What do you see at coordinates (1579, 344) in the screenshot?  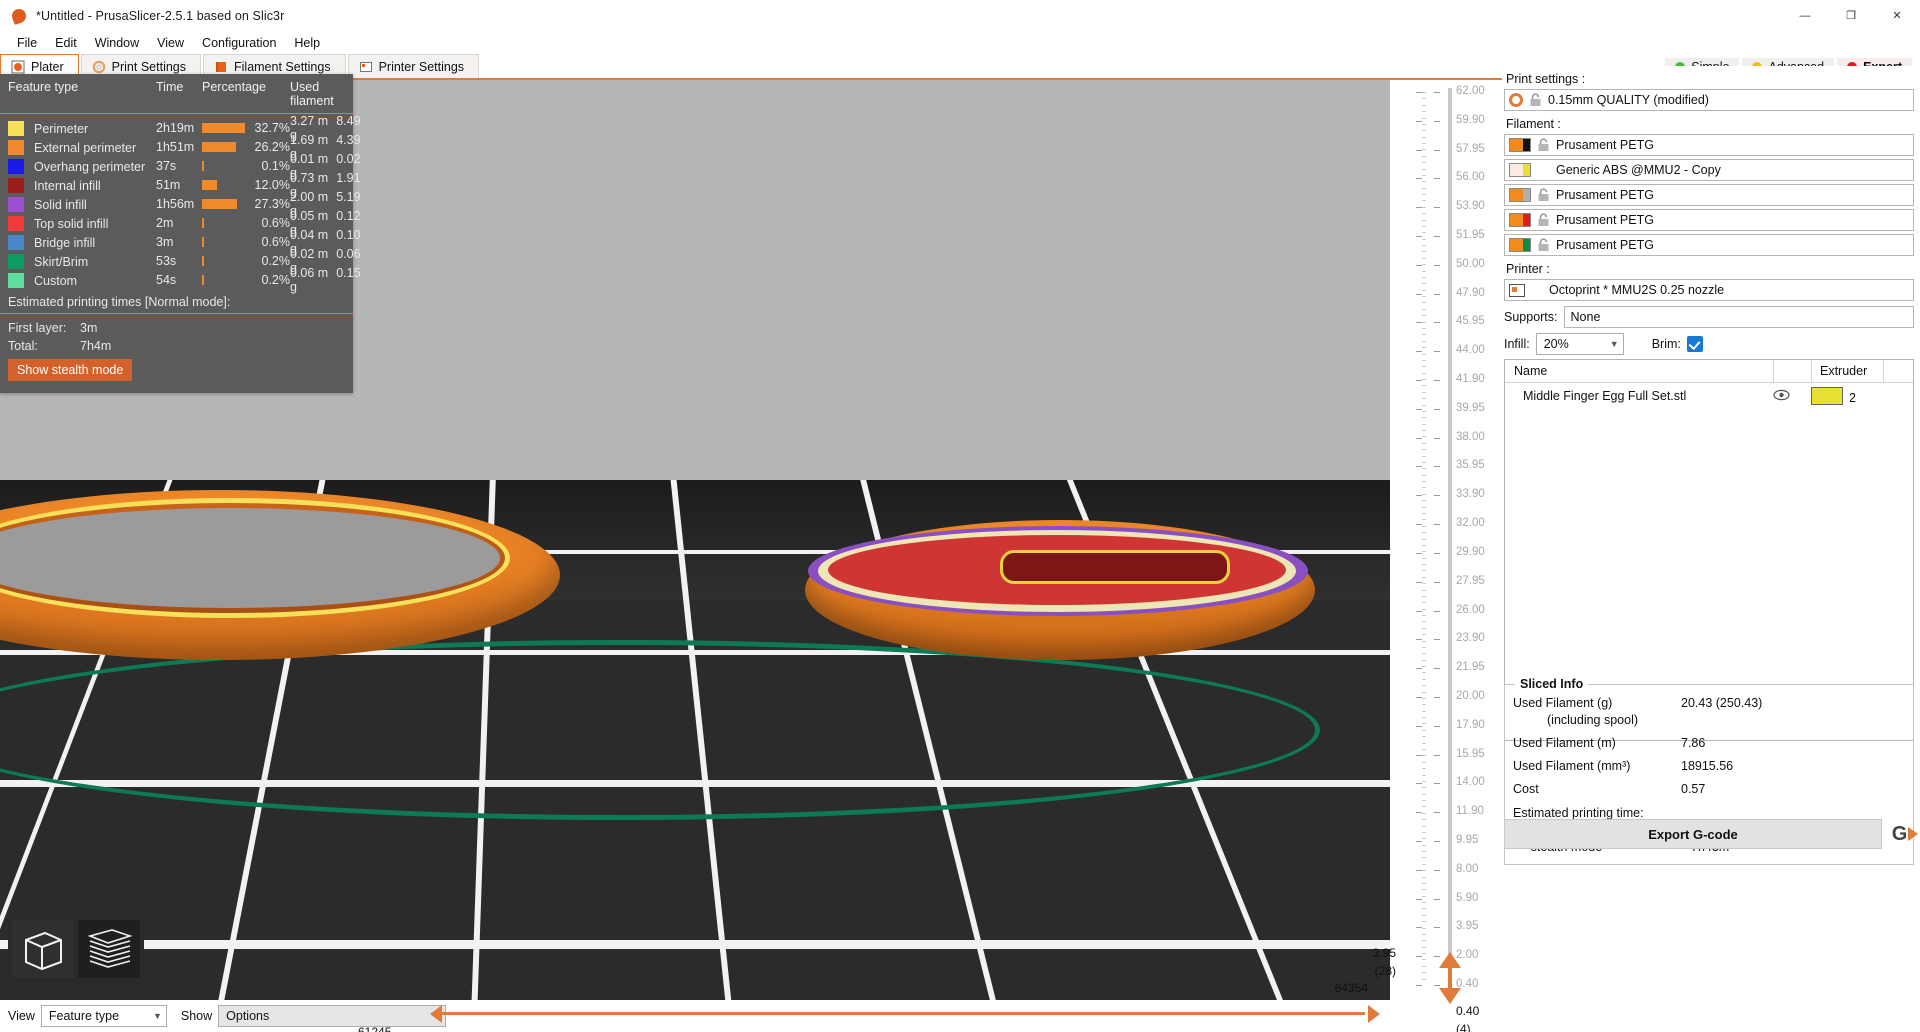 I see `infill-combo: 20% ▼` at bounding box center [1579, 344].